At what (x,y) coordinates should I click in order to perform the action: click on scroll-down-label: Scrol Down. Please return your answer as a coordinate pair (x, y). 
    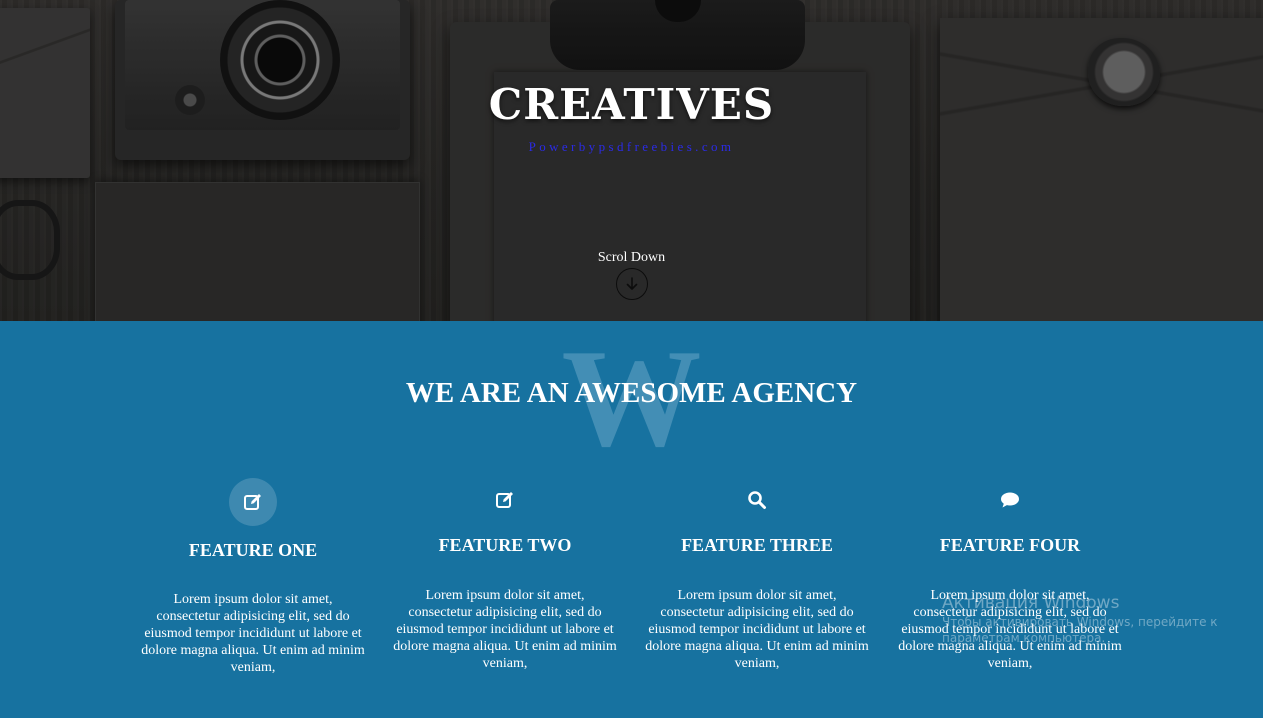
    Looking at the image, I should click on (631, 257).